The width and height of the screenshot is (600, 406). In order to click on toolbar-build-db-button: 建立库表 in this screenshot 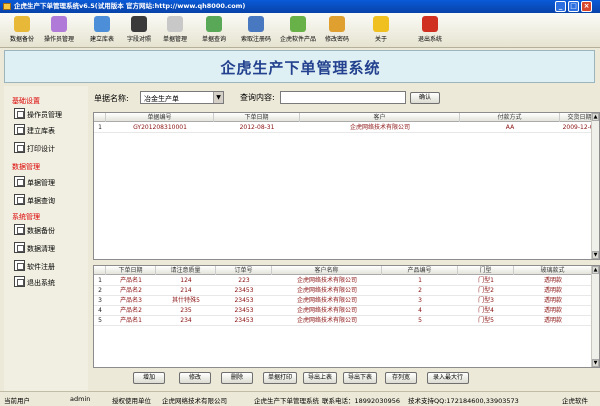, I will do `click(102, 31)`.